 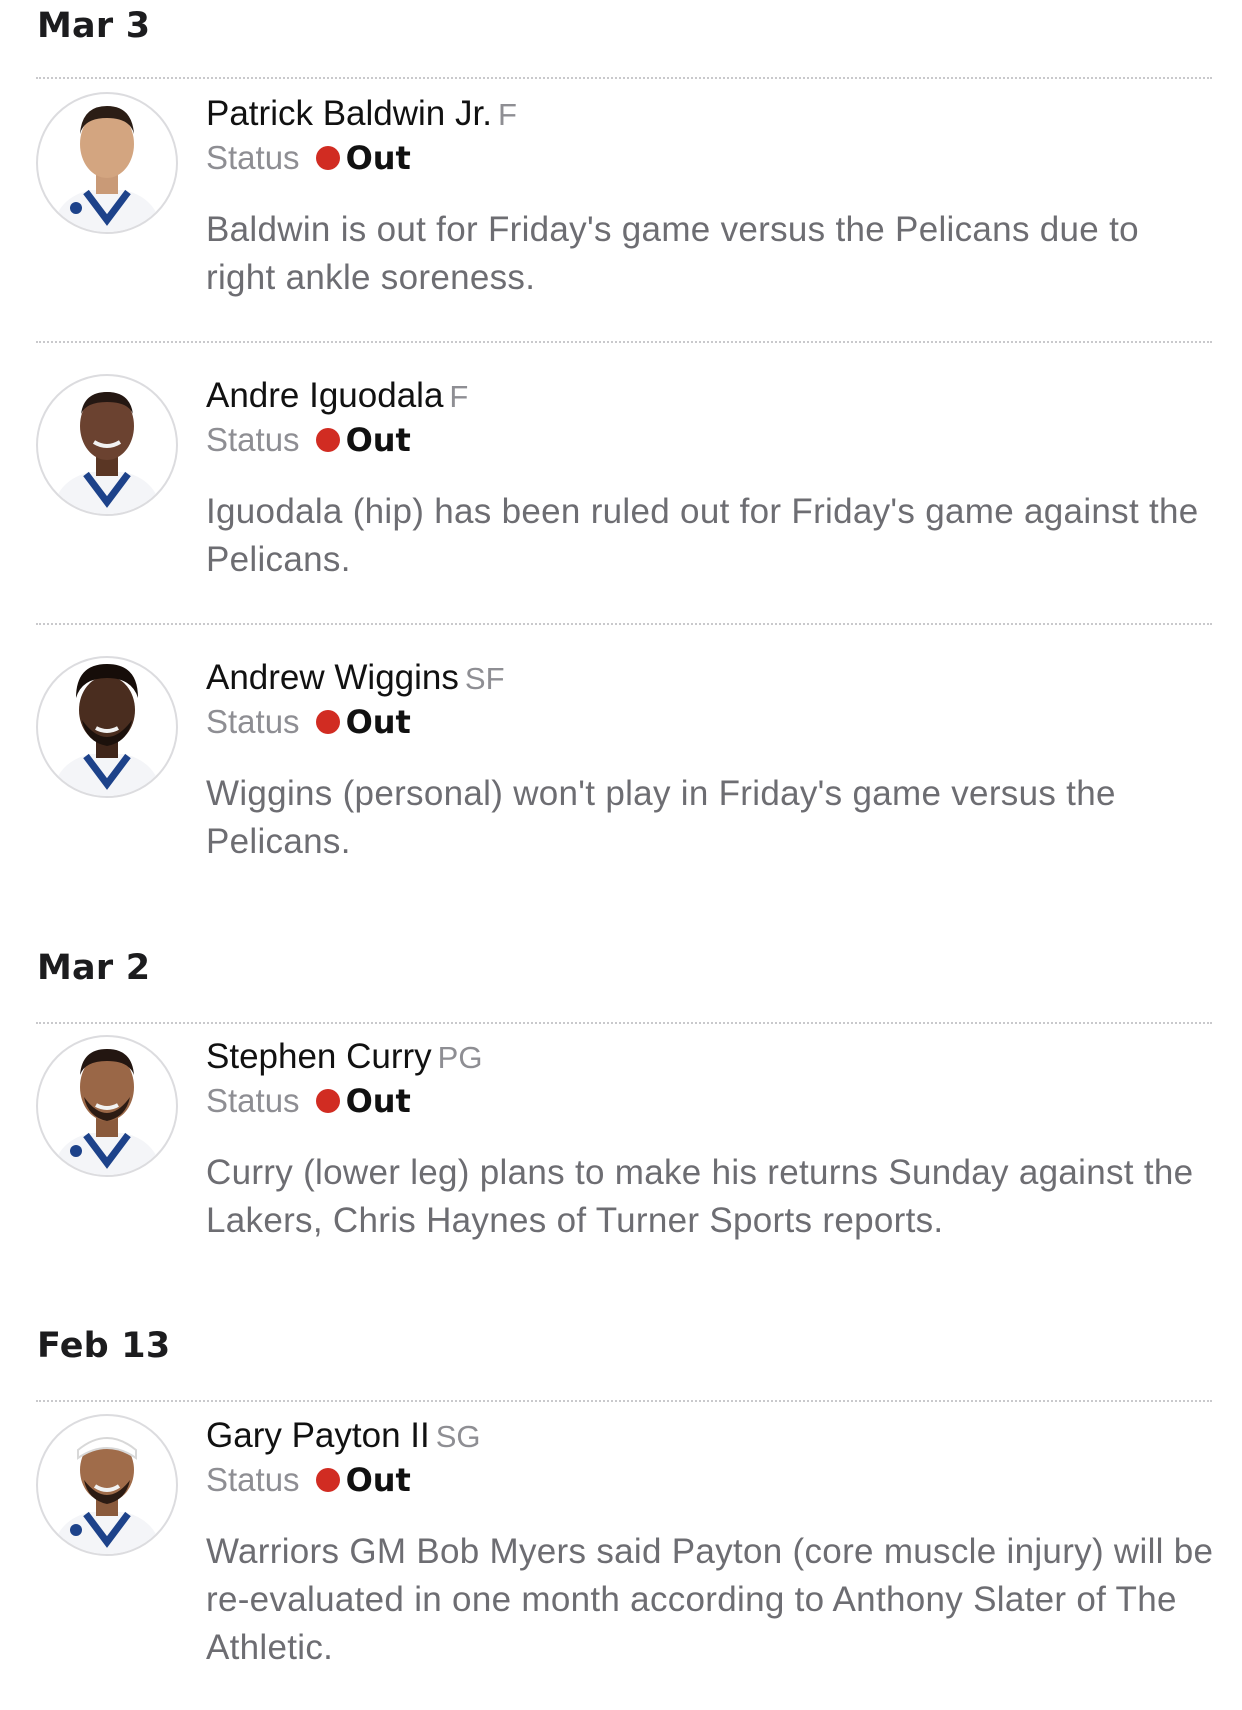 What do you see at coordinates (104, 1346) in the screenshot?
I see `section-date-feb-13: Feb 13` at bounding box center [104, 1346].